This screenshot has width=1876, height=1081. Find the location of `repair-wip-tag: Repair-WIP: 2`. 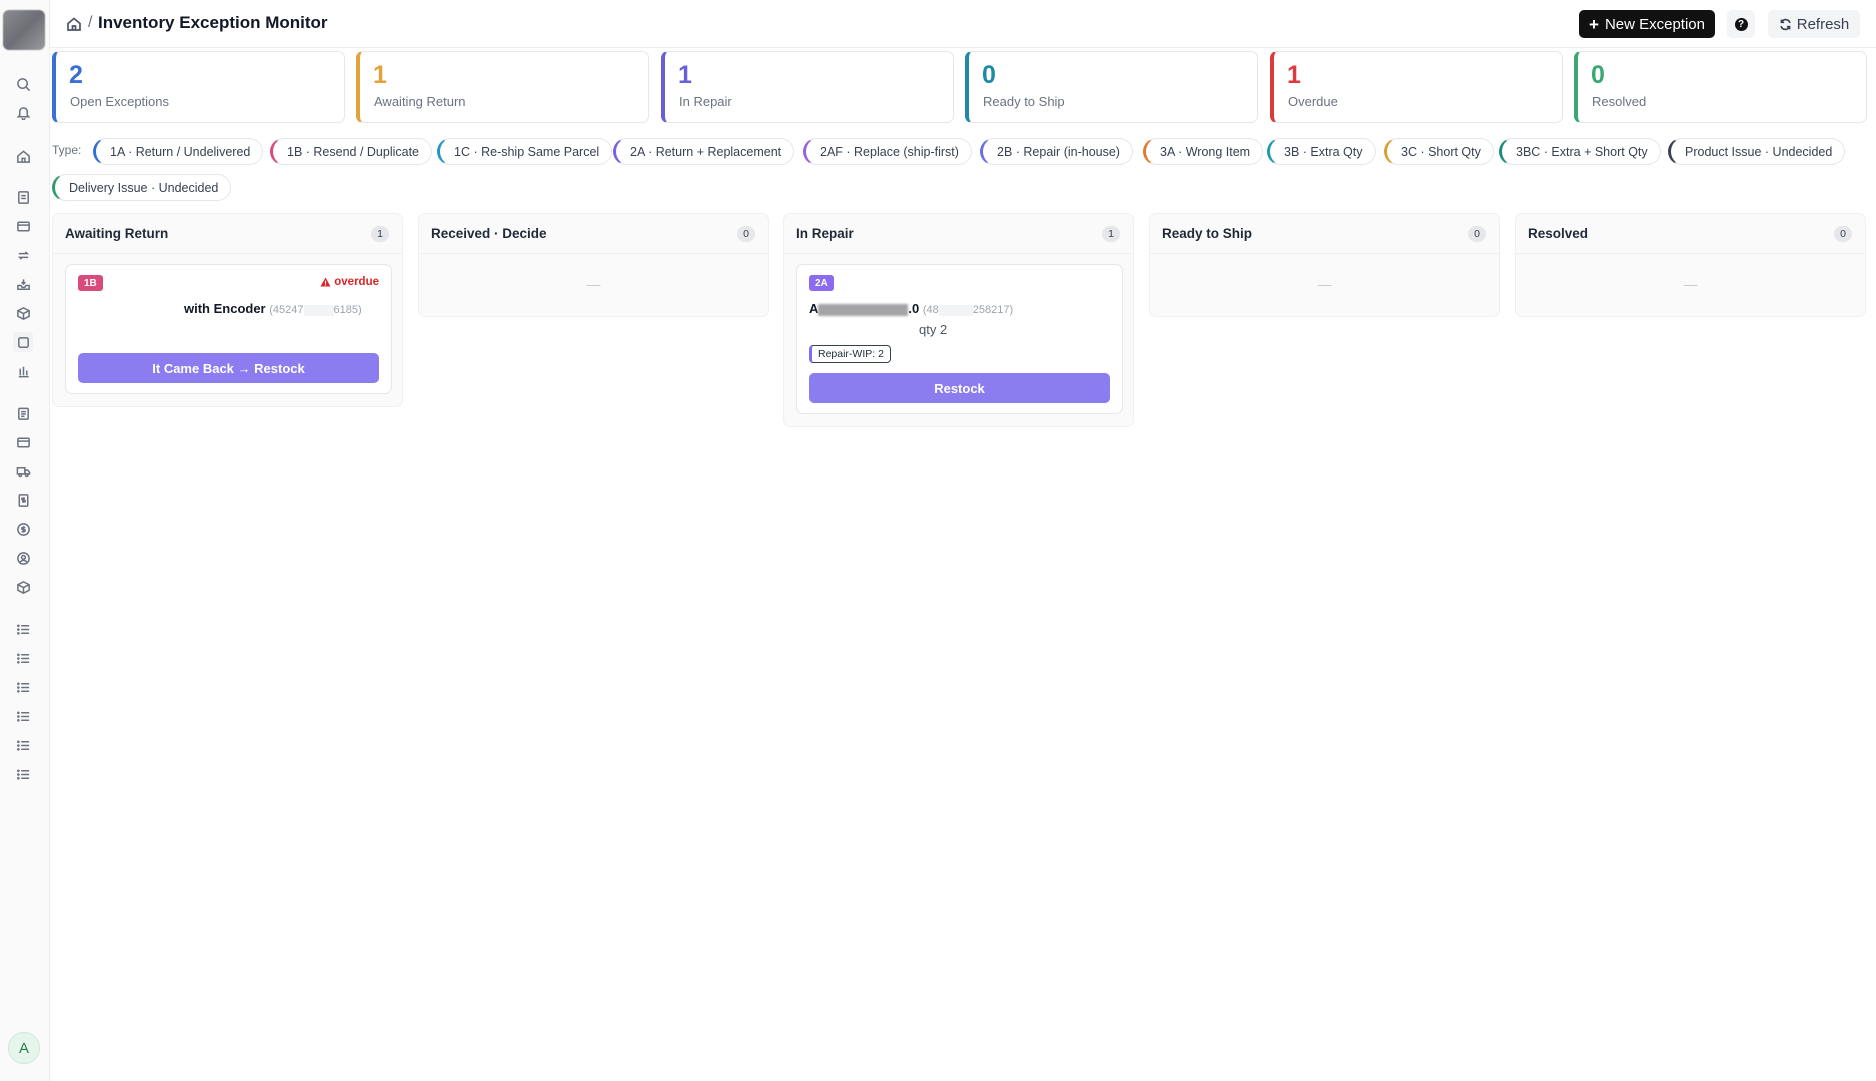

repair-wip-tag: Repair-WIP: 2 is located at coordinates (850, 354).